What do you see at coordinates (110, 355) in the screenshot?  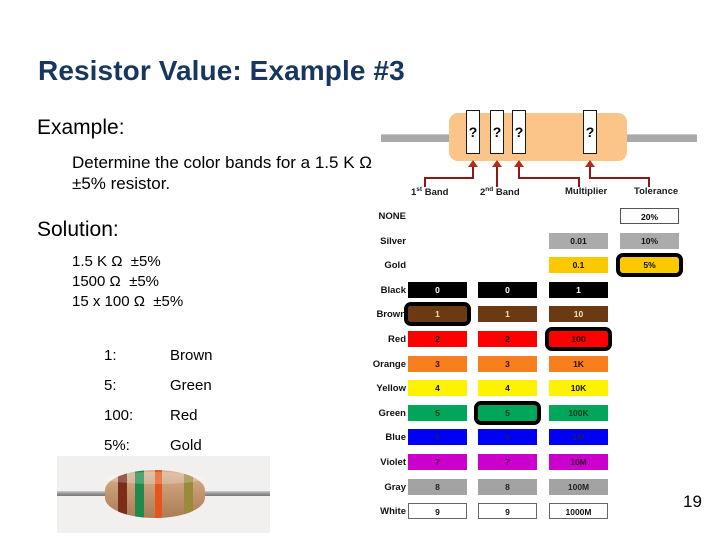 I see `solution-map-key: 1:` at bounding box center [110, 355].